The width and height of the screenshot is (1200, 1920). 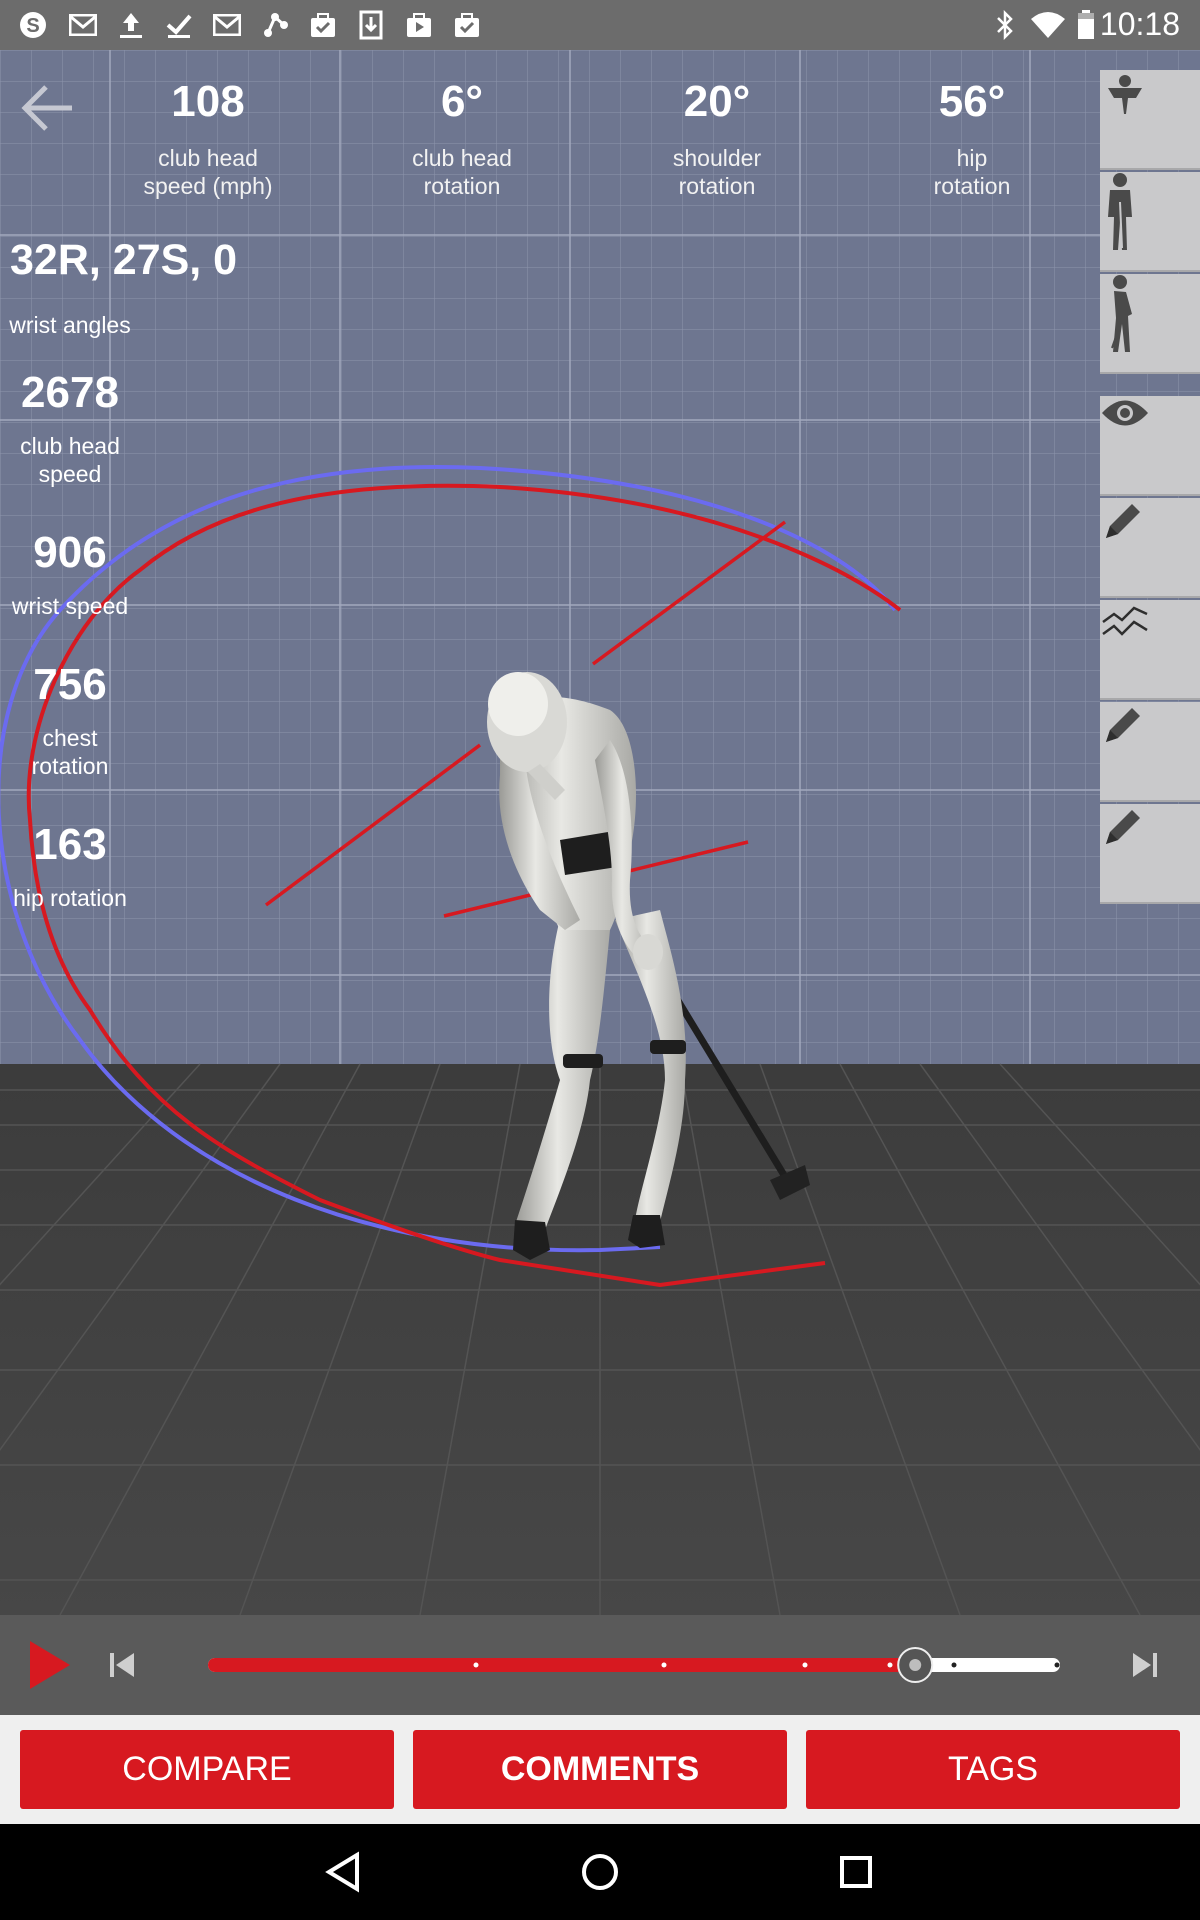 What do you see at coordinates (208, 139) in the screenshot?
I see `metric-club-head-speed: 108 club head speed (mph)` at bounding box center [208, 139].